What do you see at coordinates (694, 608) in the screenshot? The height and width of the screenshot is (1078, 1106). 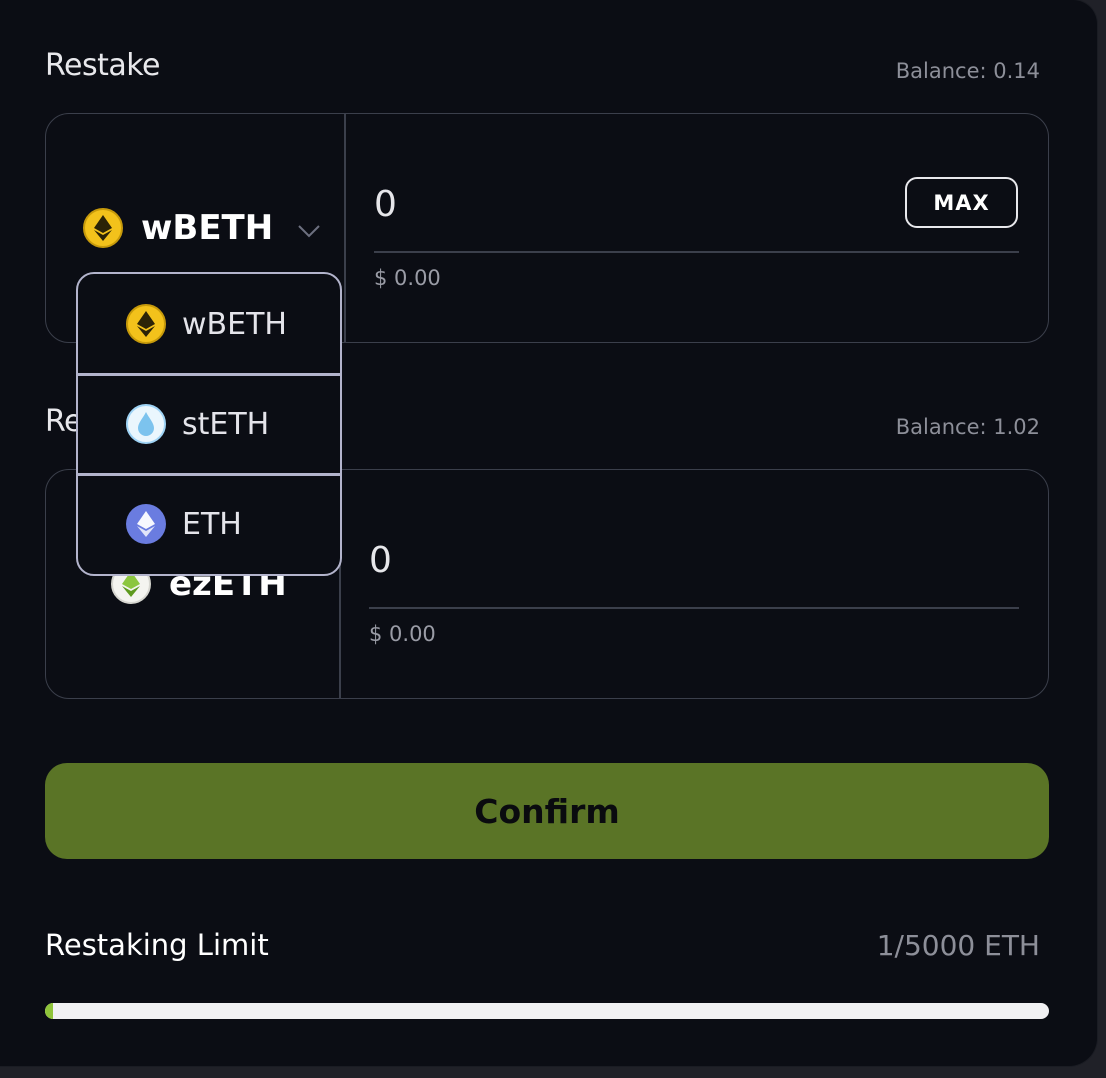 I see `receive-amount-underline` at bounding box center [694, 608].